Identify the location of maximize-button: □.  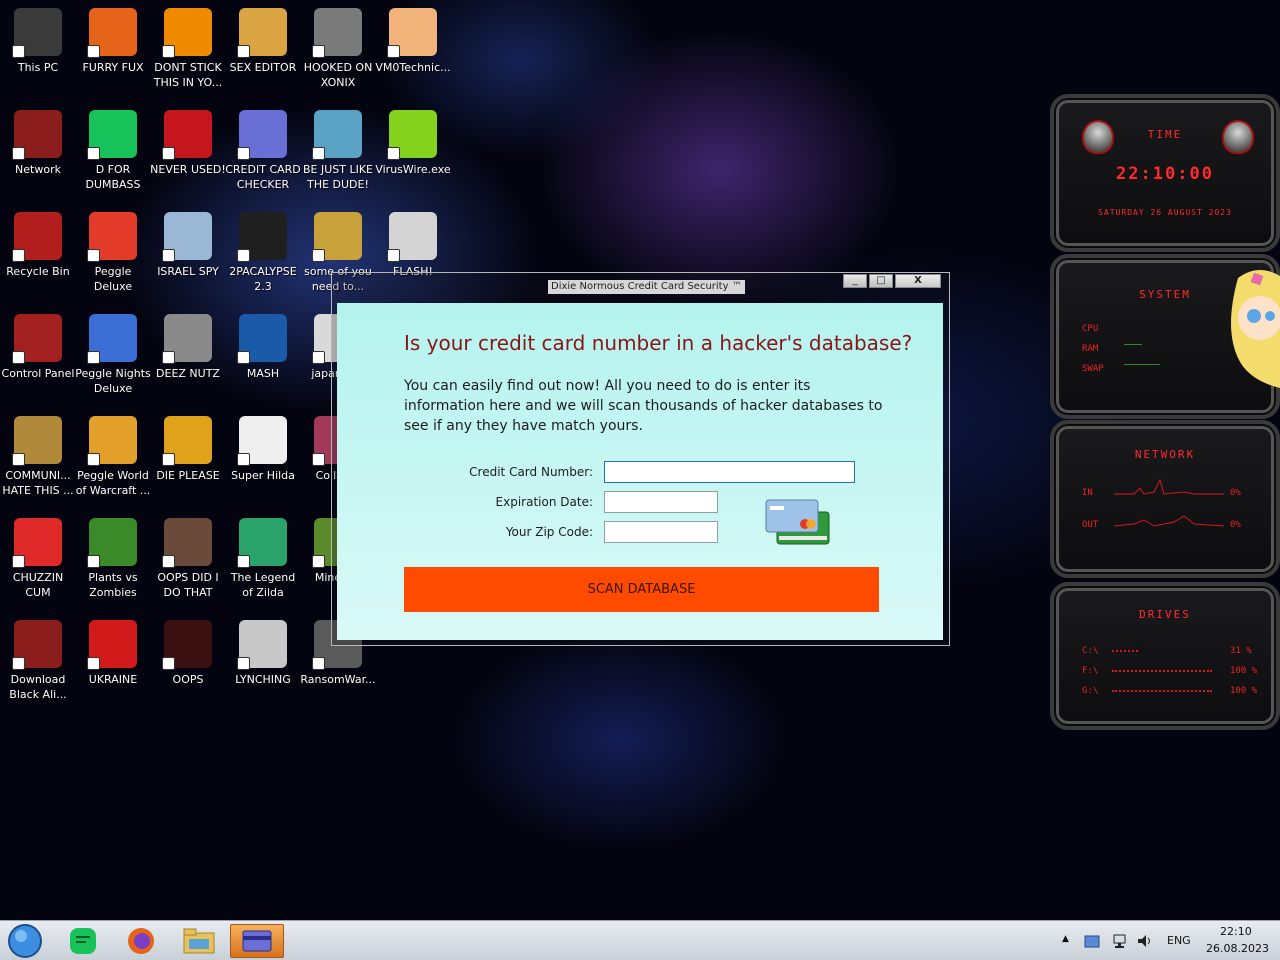
(881, 281).